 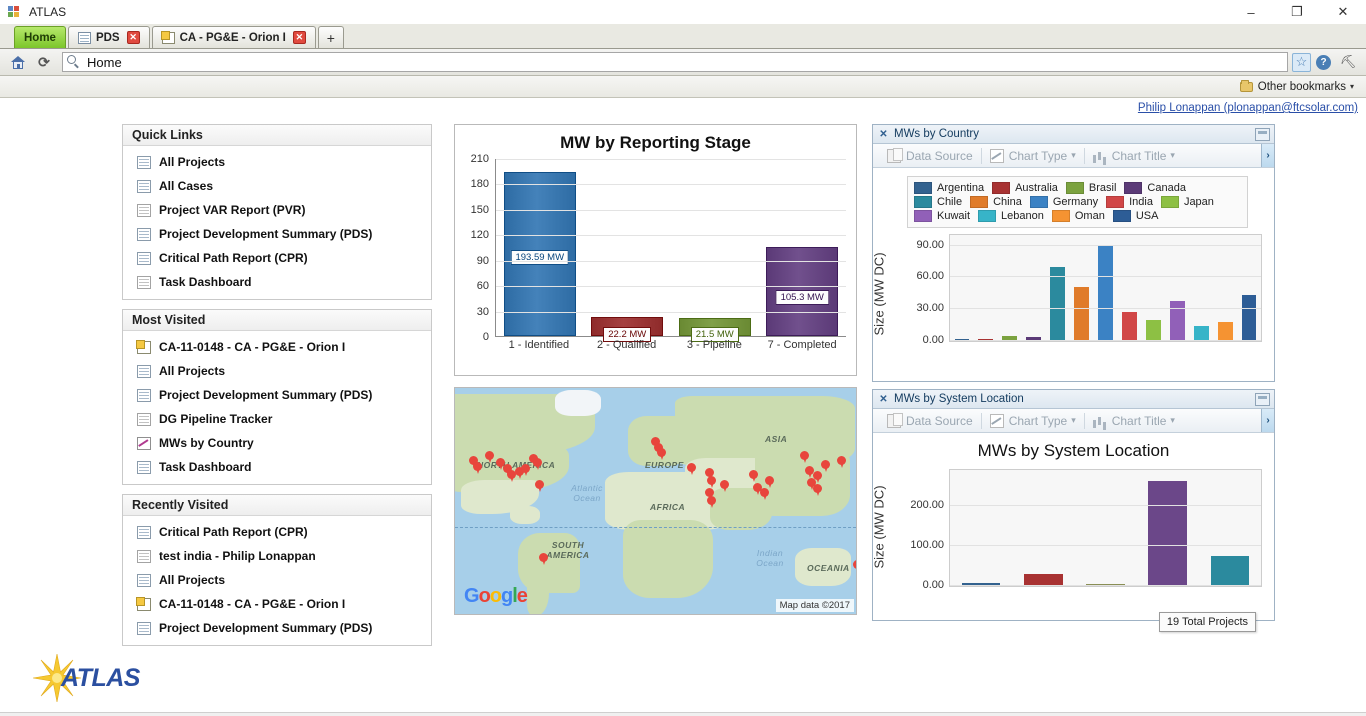 I want to click on legend-item: Oman, so click(x=1080, y=216).